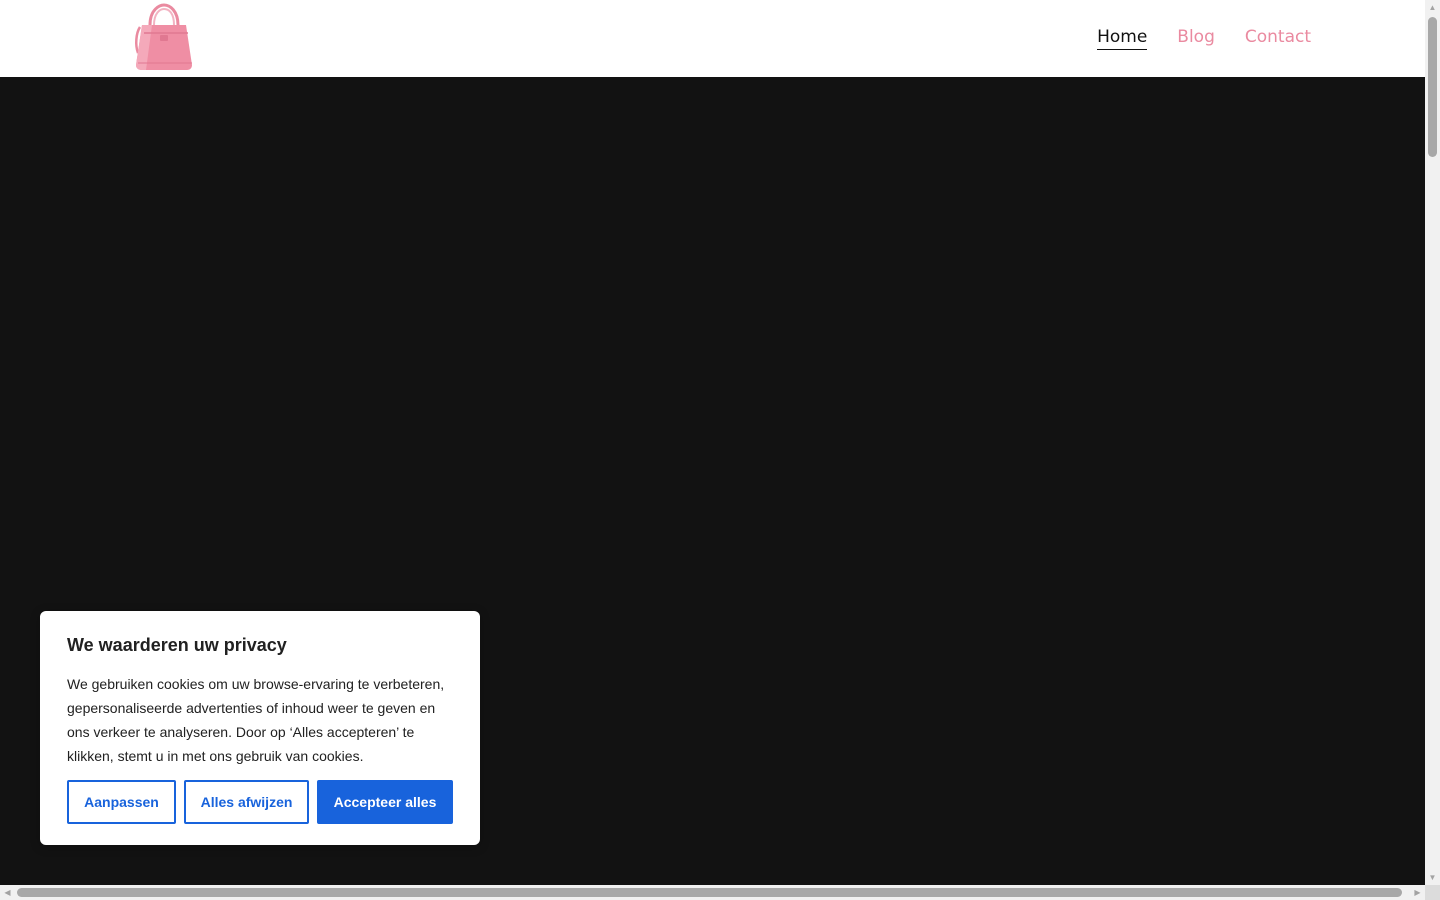 Image resolution: width=1440 pixels, height=900 pixels. Describe the element at coordinates (246, 802) in the screenshot. I see `reject-all-button: Alles afwijzen` at that location.